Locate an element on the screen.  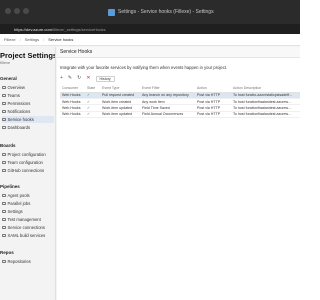
column-header-action: Action is located at coordinates (213, 89).